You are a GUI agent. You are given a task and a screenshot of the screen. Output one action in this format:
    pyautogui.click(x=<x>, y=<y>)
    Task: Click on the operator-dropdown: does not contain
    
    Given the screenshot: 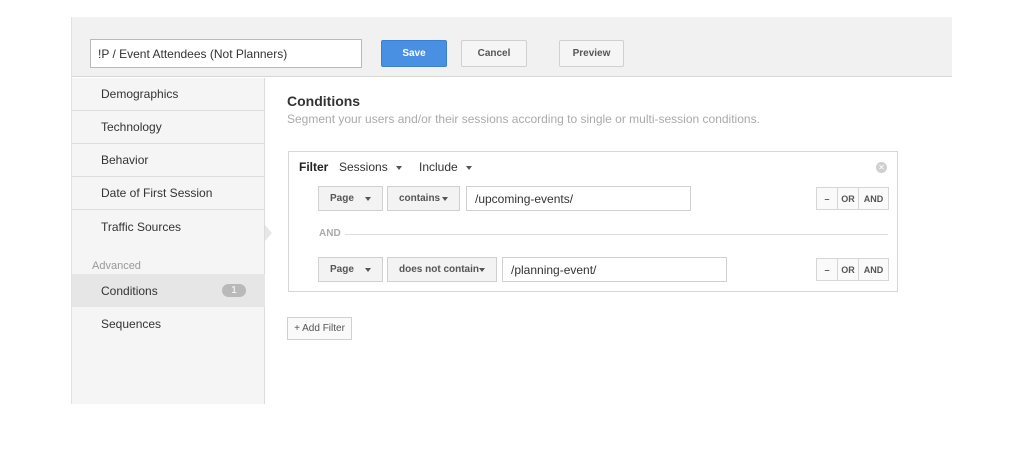 What is the action you would take?
    pyautogui.click(x=442, y=269)
    